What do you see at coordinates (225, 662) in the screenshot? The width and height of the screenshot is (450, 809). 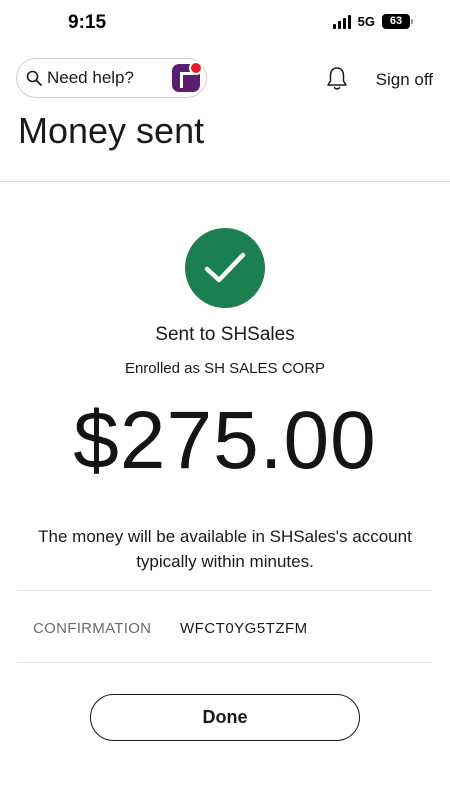 I see `confirmation-divider-bottom` at bounding box center [225, 662].